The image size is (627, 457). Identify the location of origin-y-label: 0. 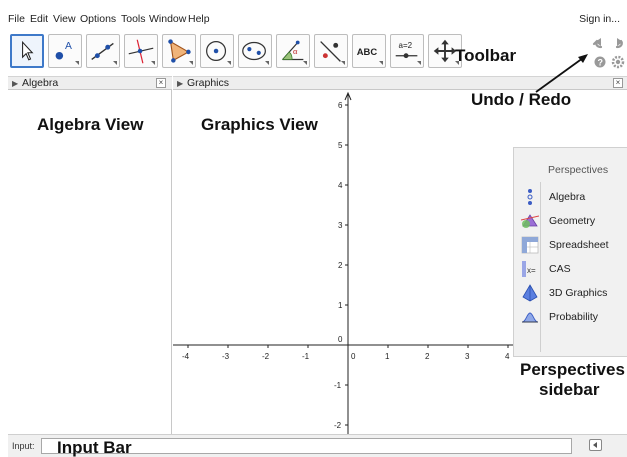
(340, 339).